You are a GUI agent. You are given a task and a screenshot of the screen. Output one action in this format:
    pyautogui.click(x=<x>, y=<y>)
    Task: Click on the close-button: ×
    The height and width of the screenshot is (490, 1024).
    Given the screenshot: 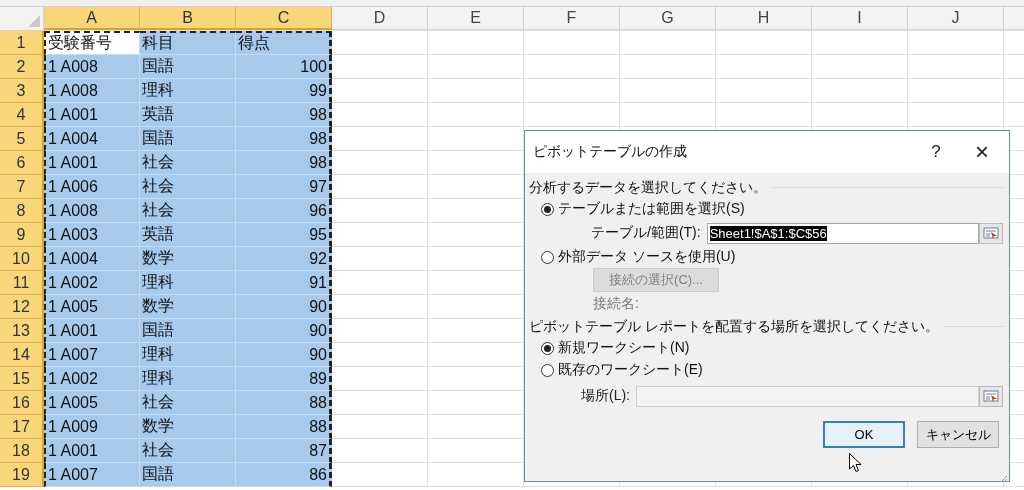 What is the action you would take?
    pyautogui.click(x=982, y=152)
    